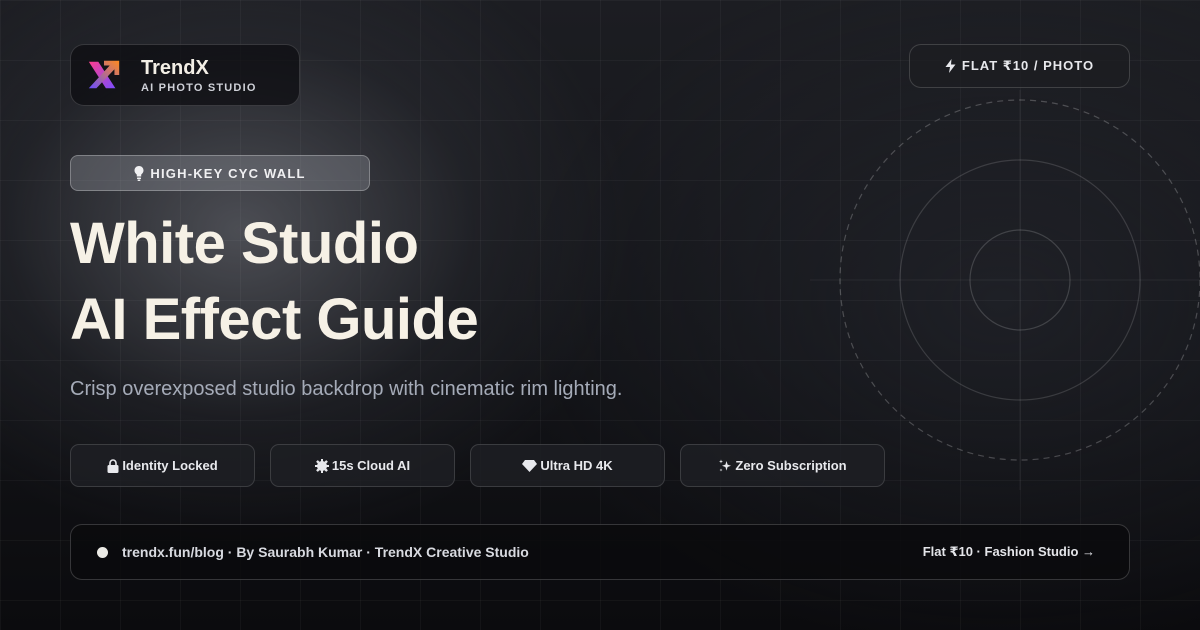 Image resolution: width=1200 pixels, height=630 pixels. I want to click on lightning-icon, so click(950, 66).